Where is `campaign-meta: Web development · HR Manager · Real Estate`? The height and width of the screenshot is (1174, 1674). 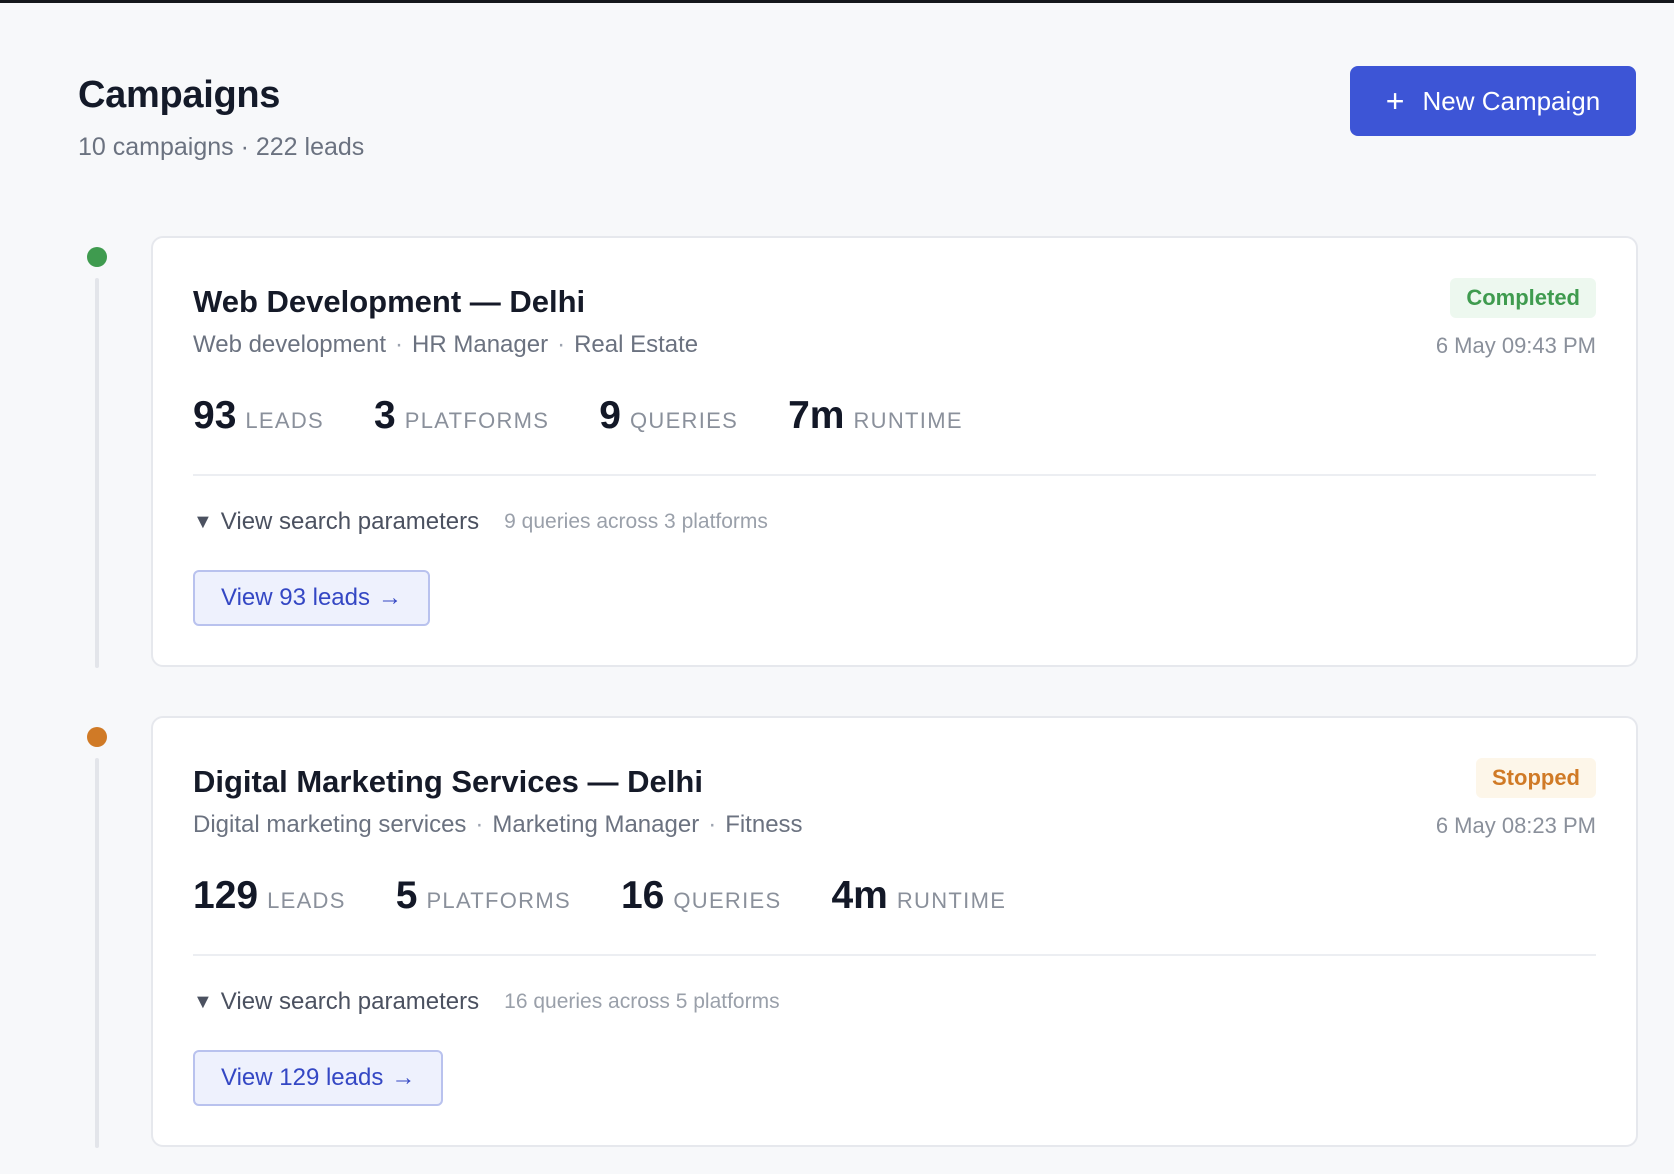 campaign-meta: Web development · HR Manager · Real Estate is located at coordinates (446, 344).